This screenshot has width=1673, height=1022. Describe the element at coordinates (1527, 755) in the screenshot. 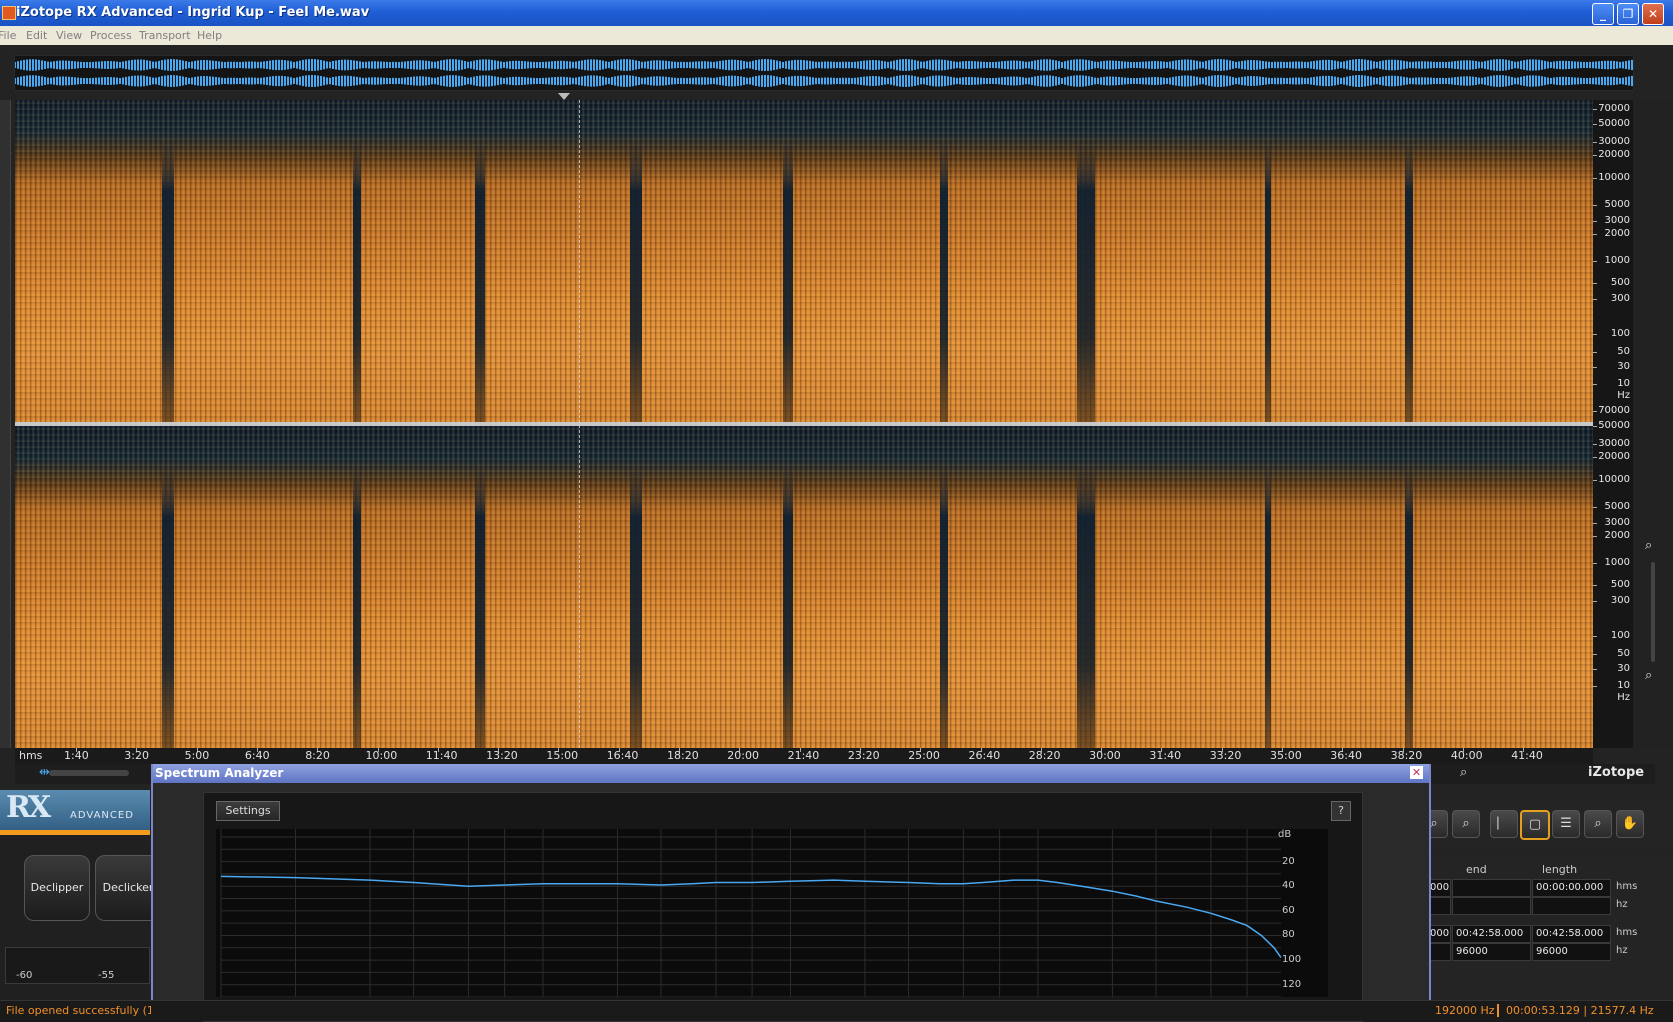

I see `time-tick-label: 41:40` at that location.